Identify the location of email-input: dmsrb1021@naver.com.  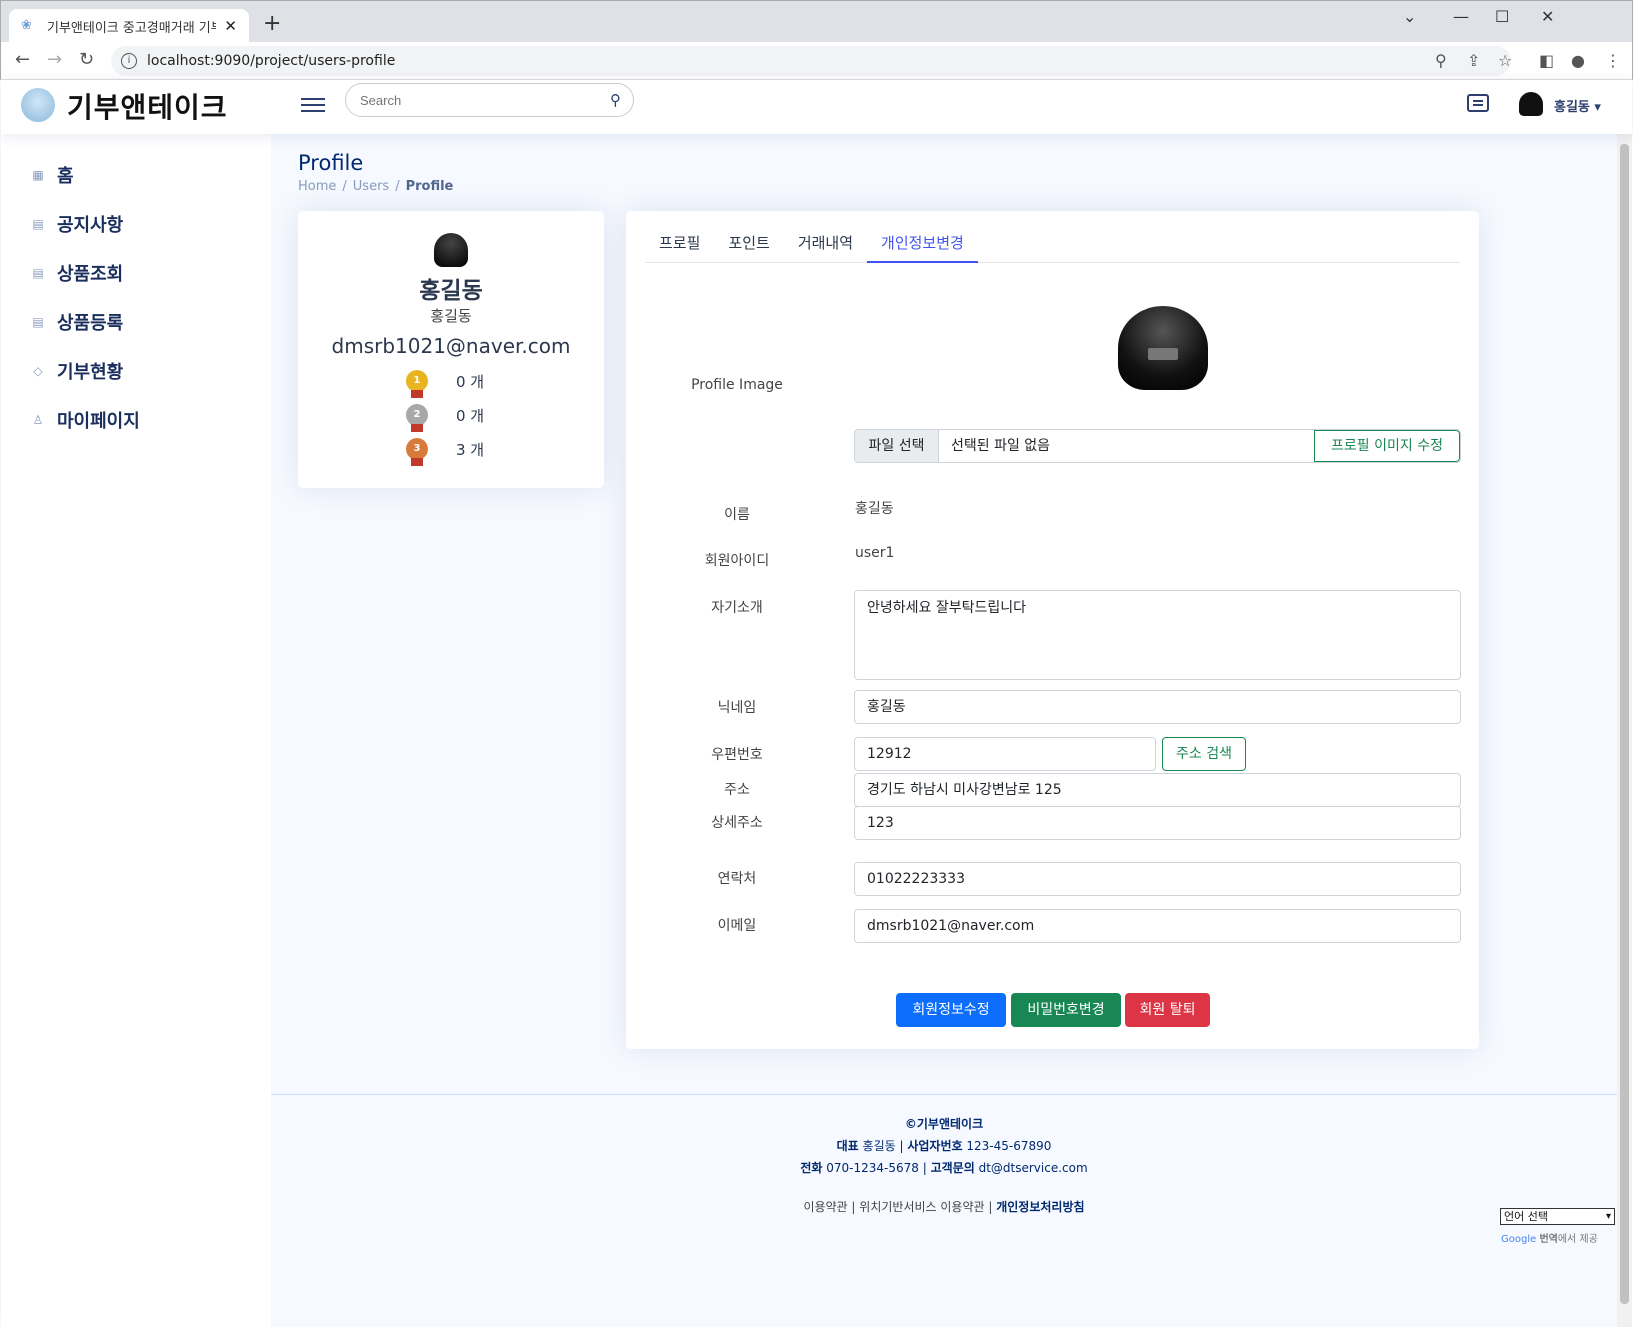
(1157, 926).